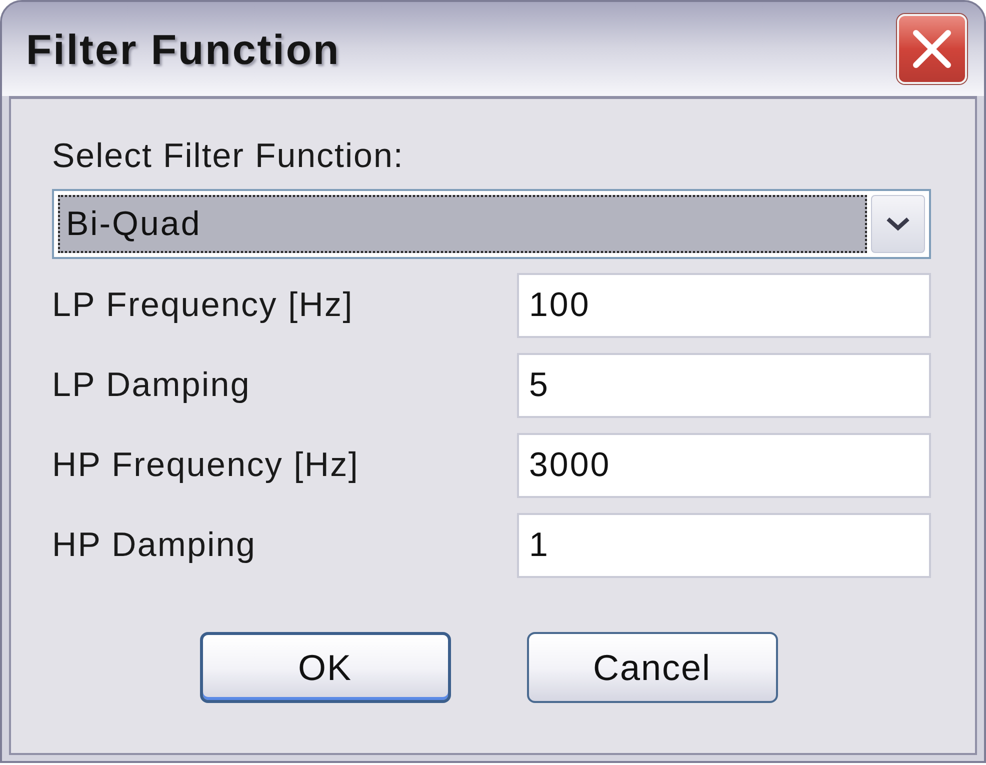 This screenshot has width=986, height=765. What do you see at coordinates (155, 545) in the screenshot?
I see `field-label: HP Damping` at bounding box center [155, 545].